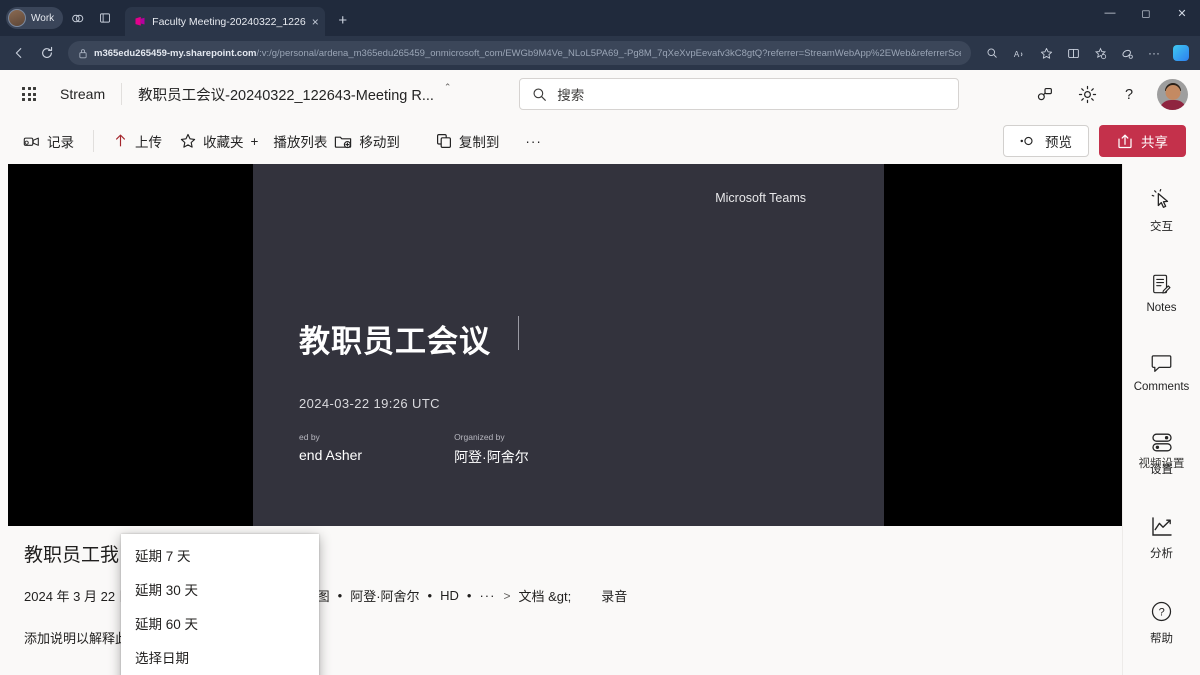  I want to click on url-host: m365edu265459-my.sharepoint.com, so click(175, 53).